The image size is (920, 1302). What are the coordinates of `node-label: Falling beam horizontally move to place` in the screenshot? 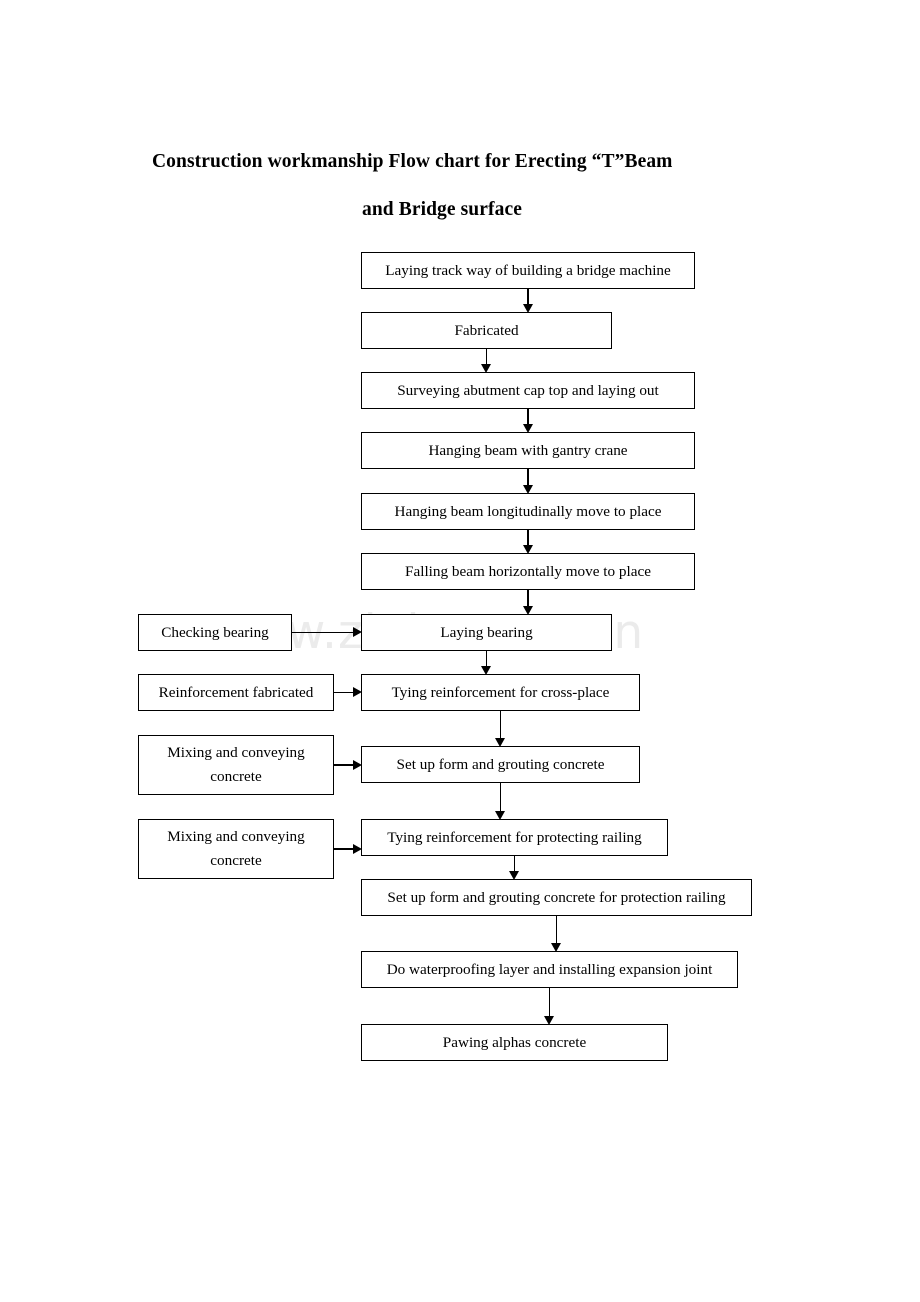 It's located at (528, 571).